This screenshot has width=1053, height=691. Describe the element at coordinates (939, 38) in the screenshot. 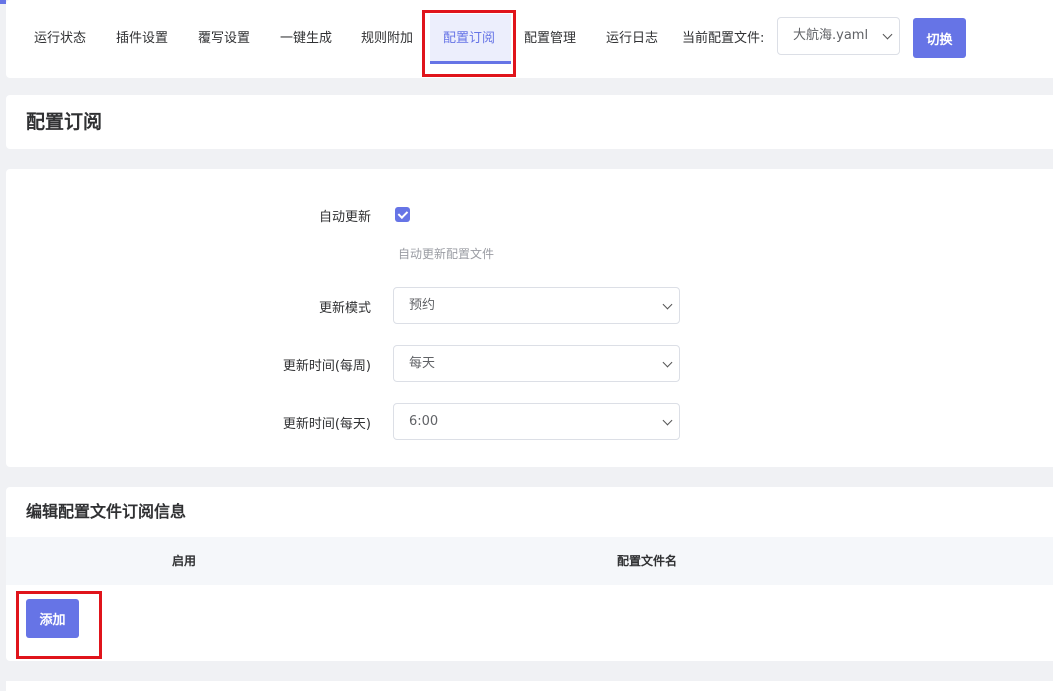

I see `switch-profile-button: 切换` at that location.